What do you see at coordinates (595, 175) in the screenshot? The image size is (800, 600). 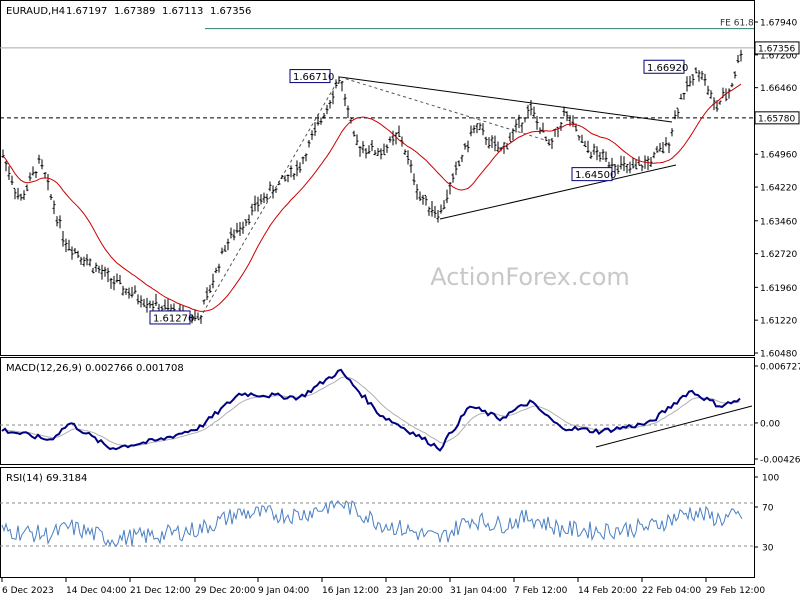 I see `price-label: 1.64500` at bounding box center [595, 175].